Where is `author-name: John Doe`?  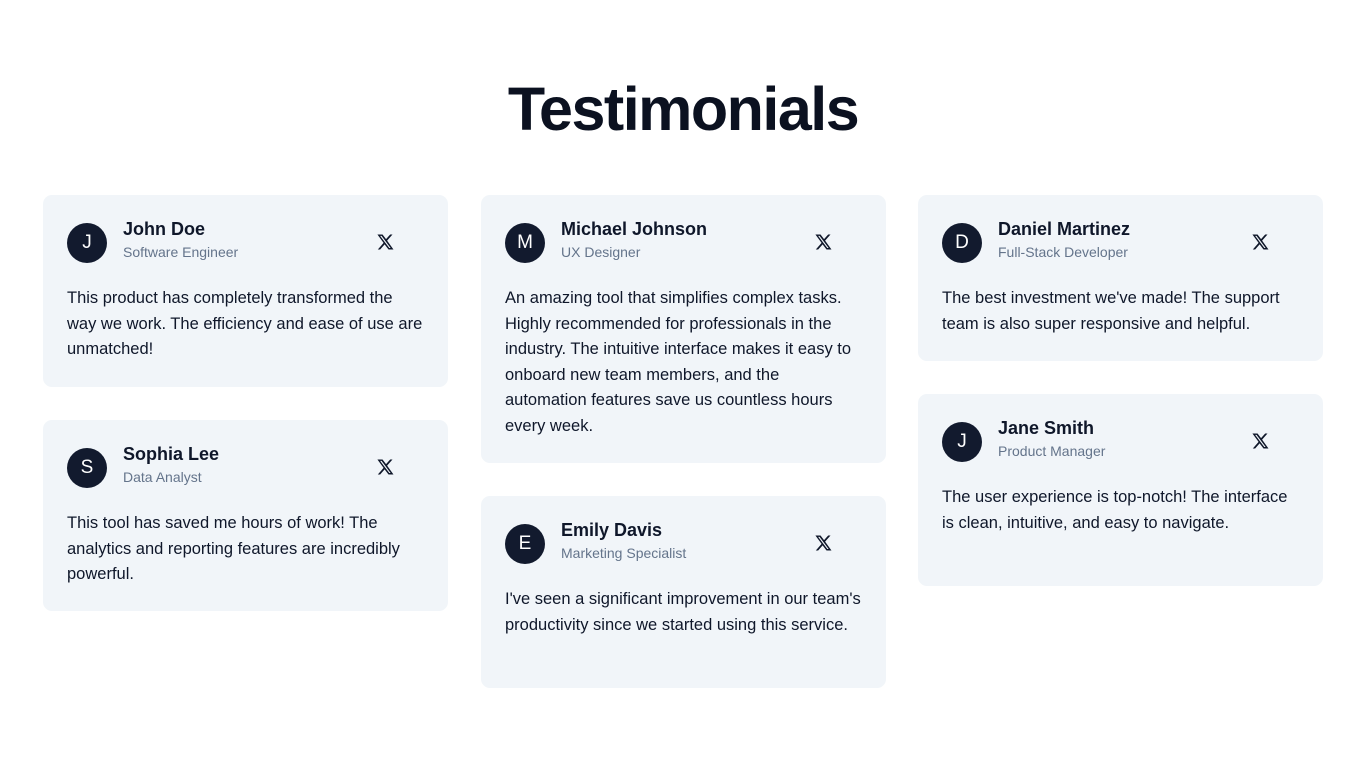
author-name: John Doe is located at coordinates (164, 229).